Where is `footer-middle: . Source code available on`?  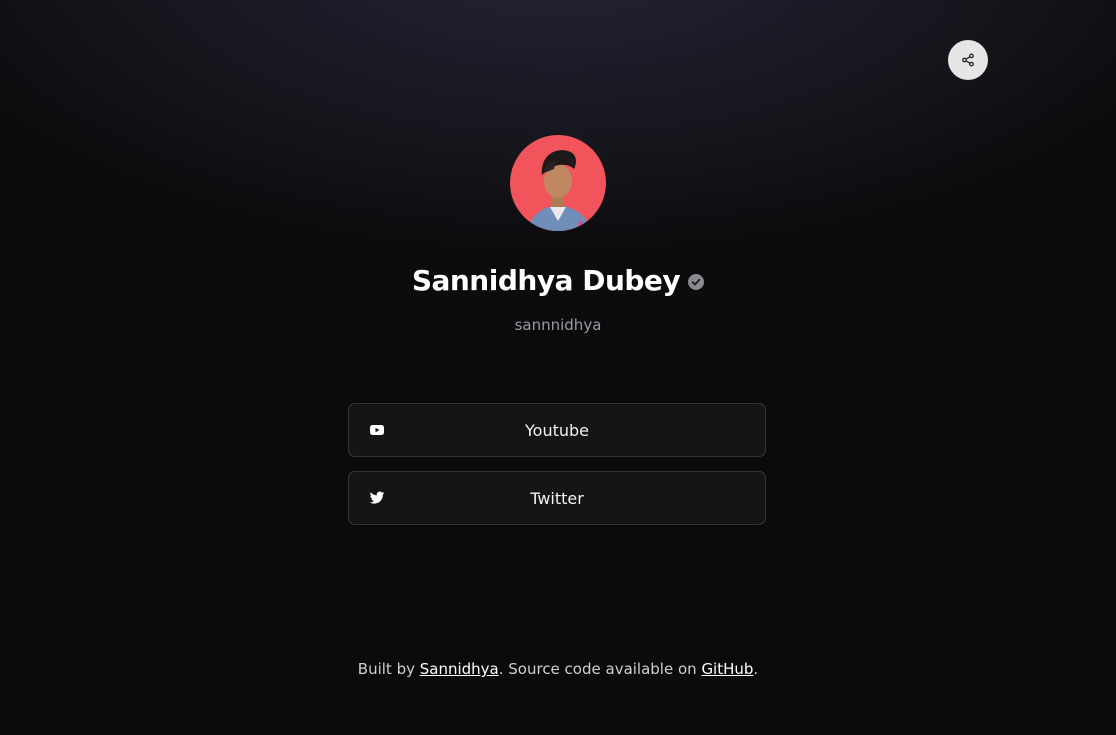 footer-middle: . Source code available on is located at coordinates (600, 669).